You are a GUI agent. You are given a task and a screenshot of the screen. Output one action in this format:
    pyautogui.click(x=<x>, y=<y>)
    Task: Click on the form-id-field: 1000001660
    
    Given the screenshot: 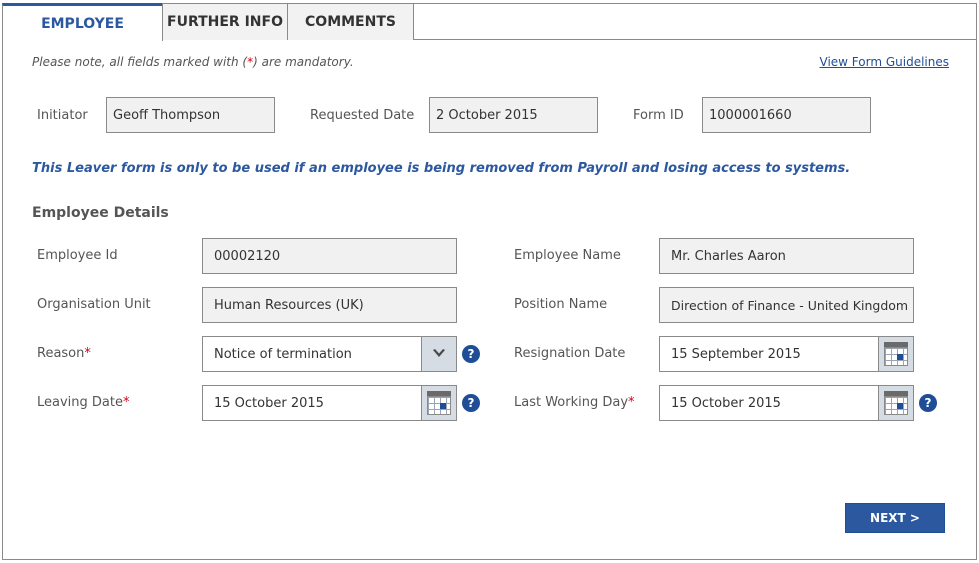 What is the action you would take?
    pyautogui.click(x=786, y=115)
    